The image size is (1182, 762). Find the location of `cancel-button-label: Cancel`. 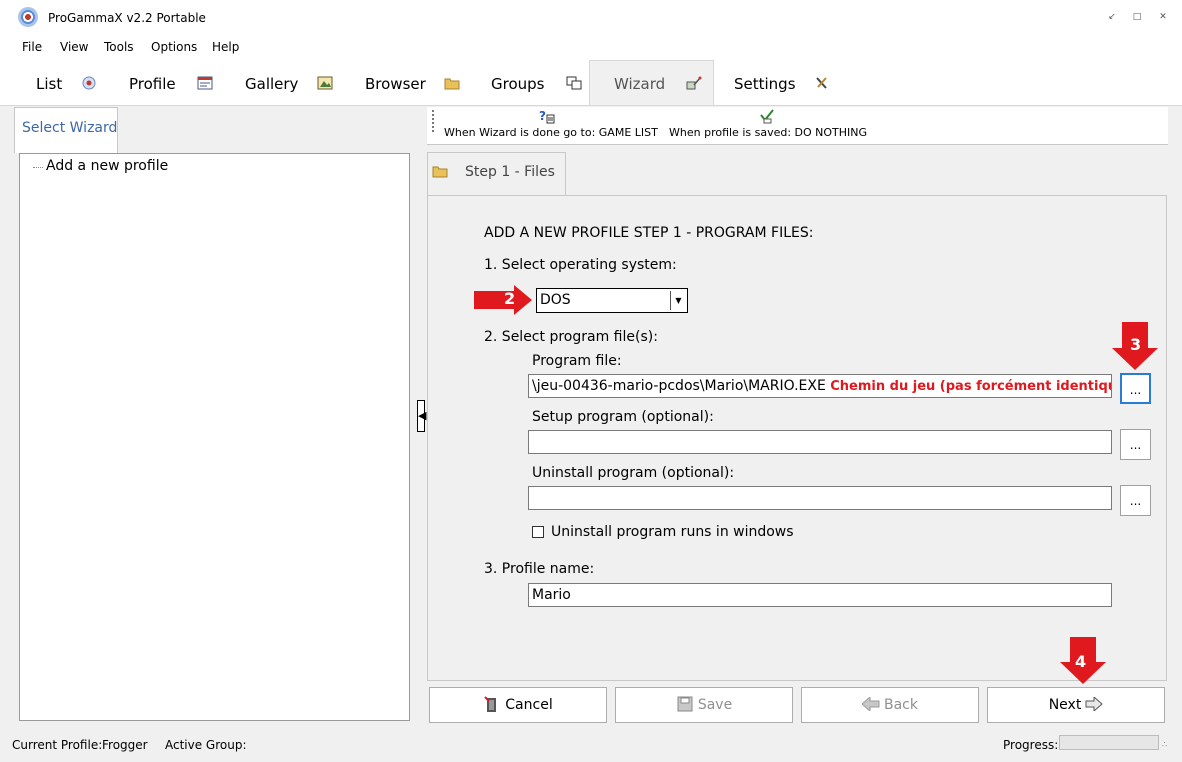

cancel-button-label: Cancel is located at coordinates (529, 705).